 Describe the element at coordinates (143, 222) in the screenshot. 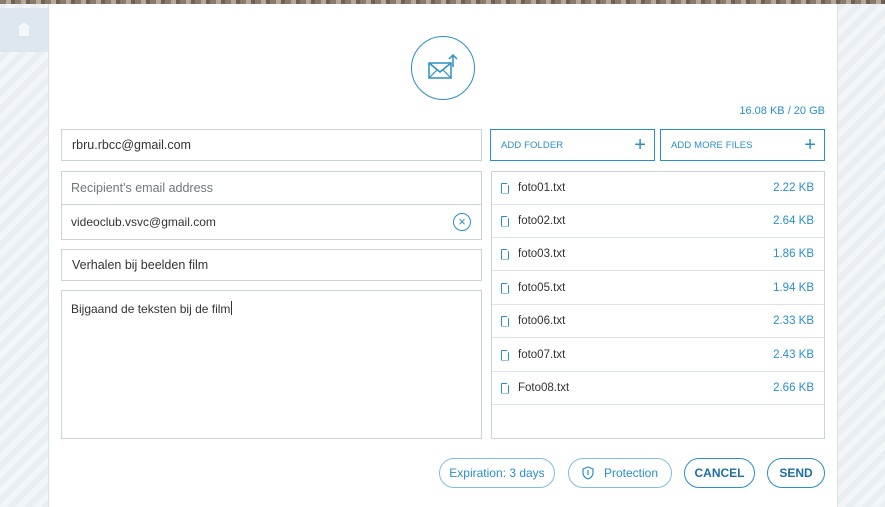

I see `recipient-chip: videoclub.vsvc@gmail.com` at that location.